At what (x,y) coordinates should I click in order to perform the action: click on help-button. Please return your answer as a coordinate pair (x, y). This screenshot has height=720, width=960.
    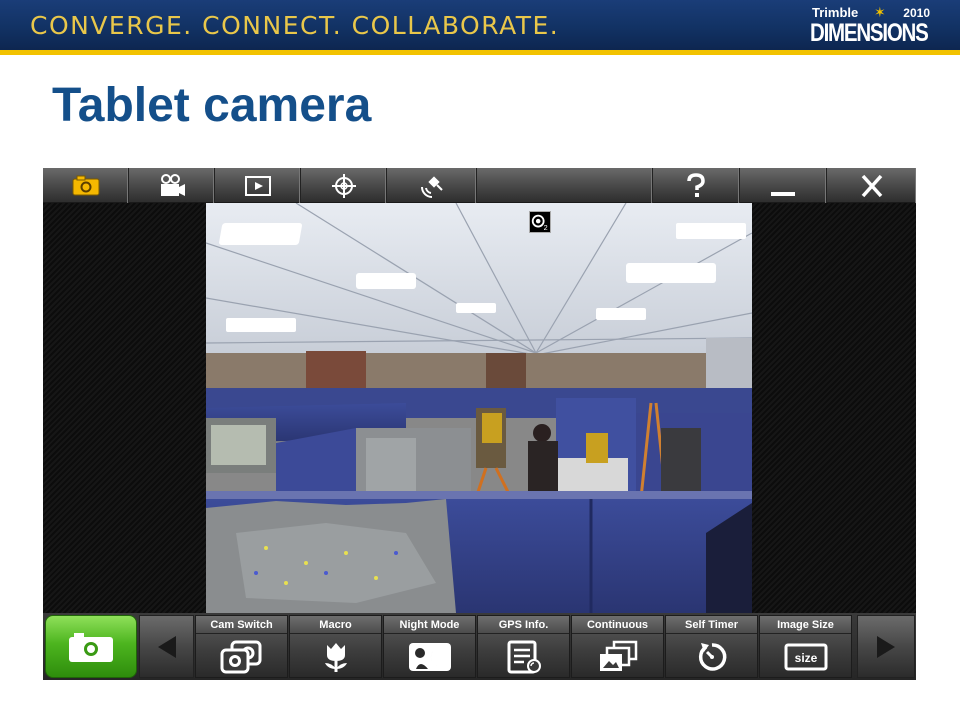
    Looking at the image, I should click on (696, 185).